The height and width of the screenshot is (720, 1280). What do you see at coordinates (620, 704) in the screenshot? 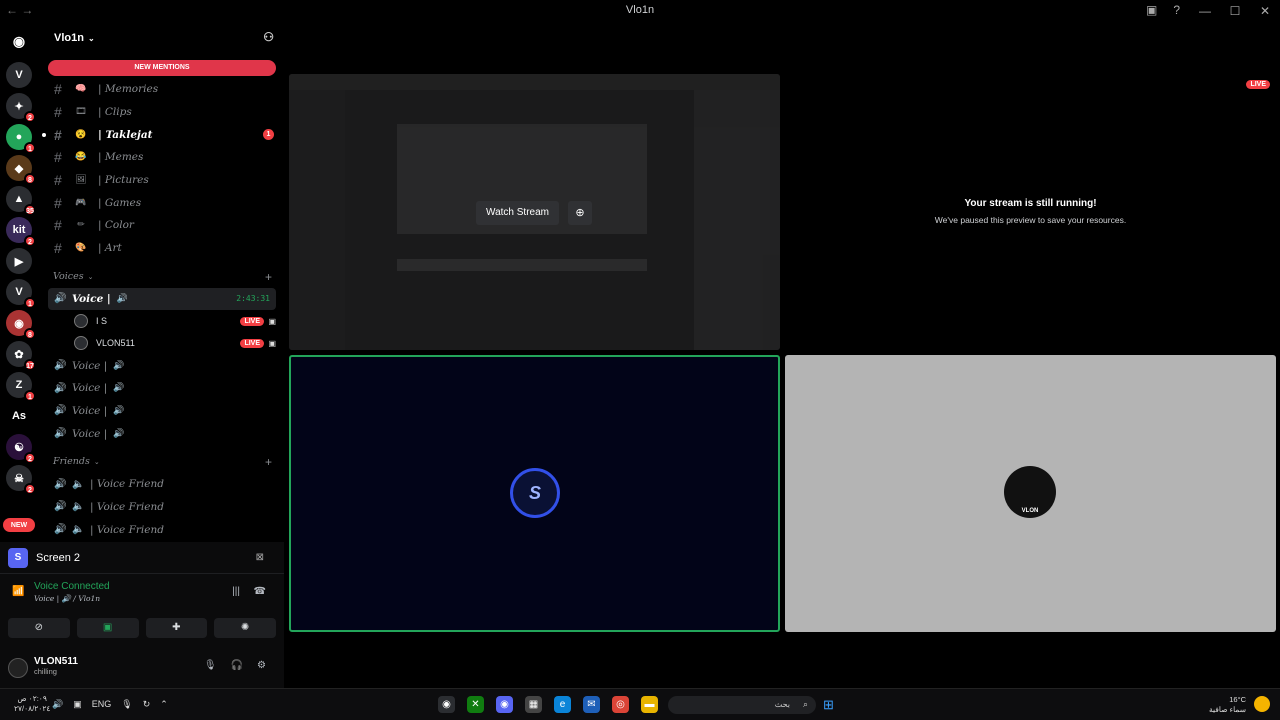
I see `chrome-icon: ◎` at bounding box center [620, 704].